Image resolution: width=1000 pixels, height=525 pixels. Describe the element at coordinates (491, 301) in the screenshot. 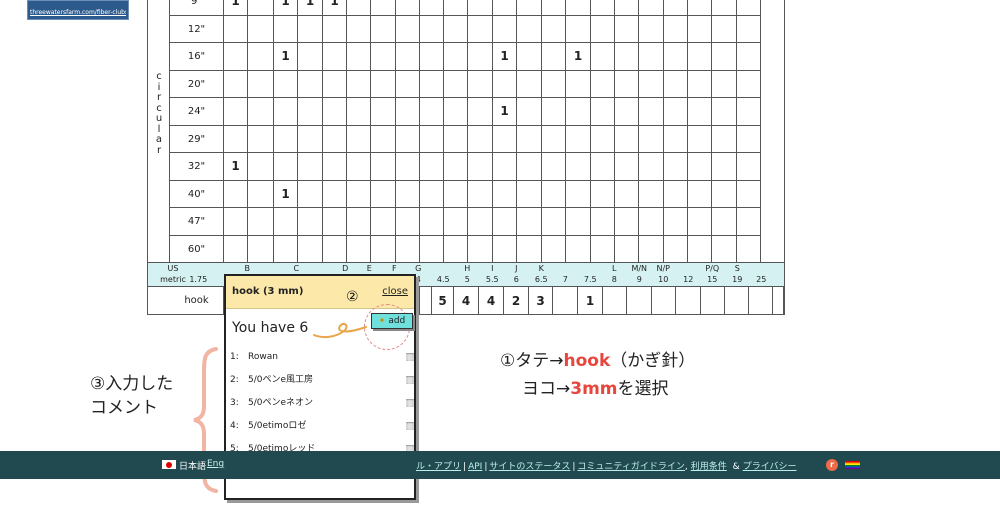

I see `hook-count-cell: 4` at that location.